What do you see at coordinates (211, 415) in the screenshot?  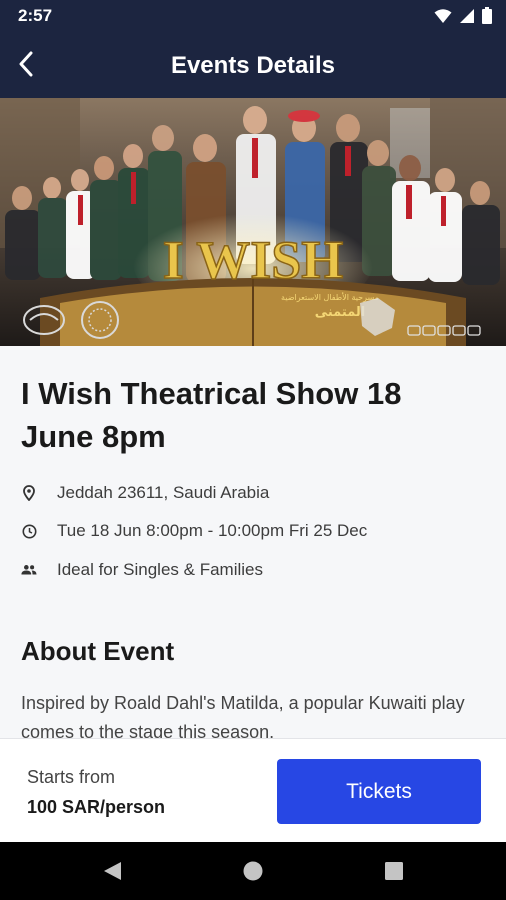 I see `event-title: I Wish Theatrical Show 18 June 8pm` at bounding box center [211, 415].